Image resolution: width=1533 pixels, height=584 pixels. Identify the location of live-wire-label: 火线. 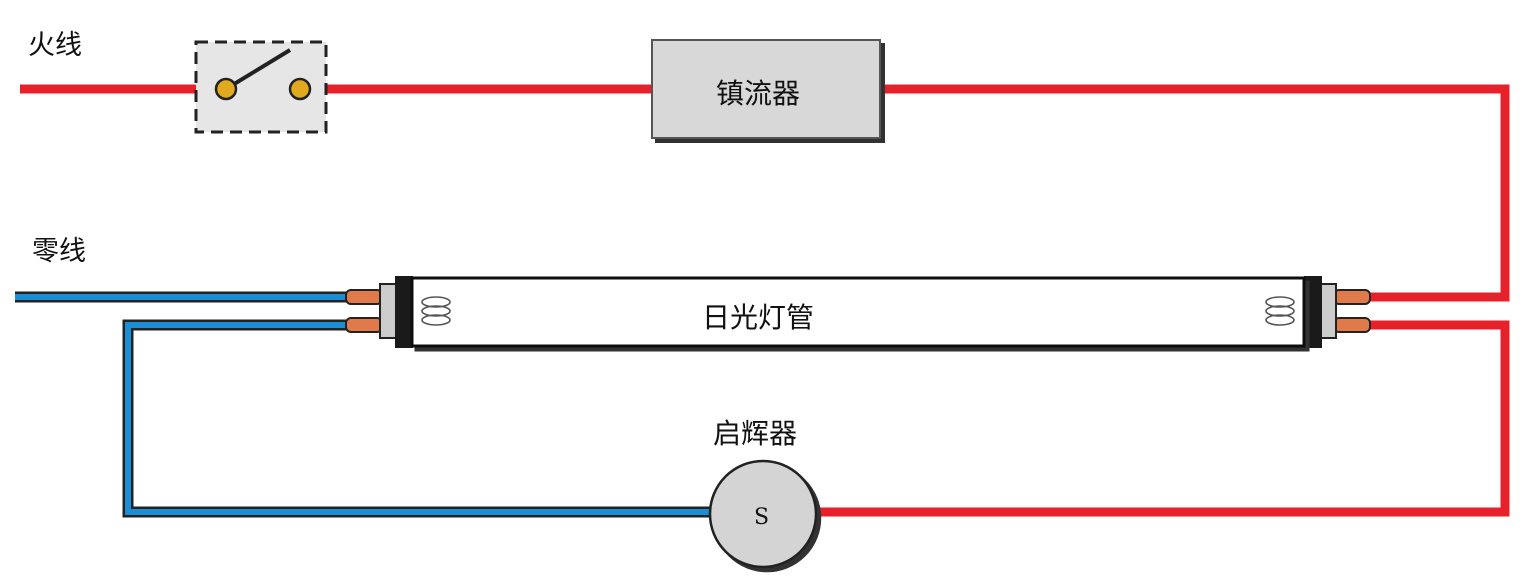
(55, 45).